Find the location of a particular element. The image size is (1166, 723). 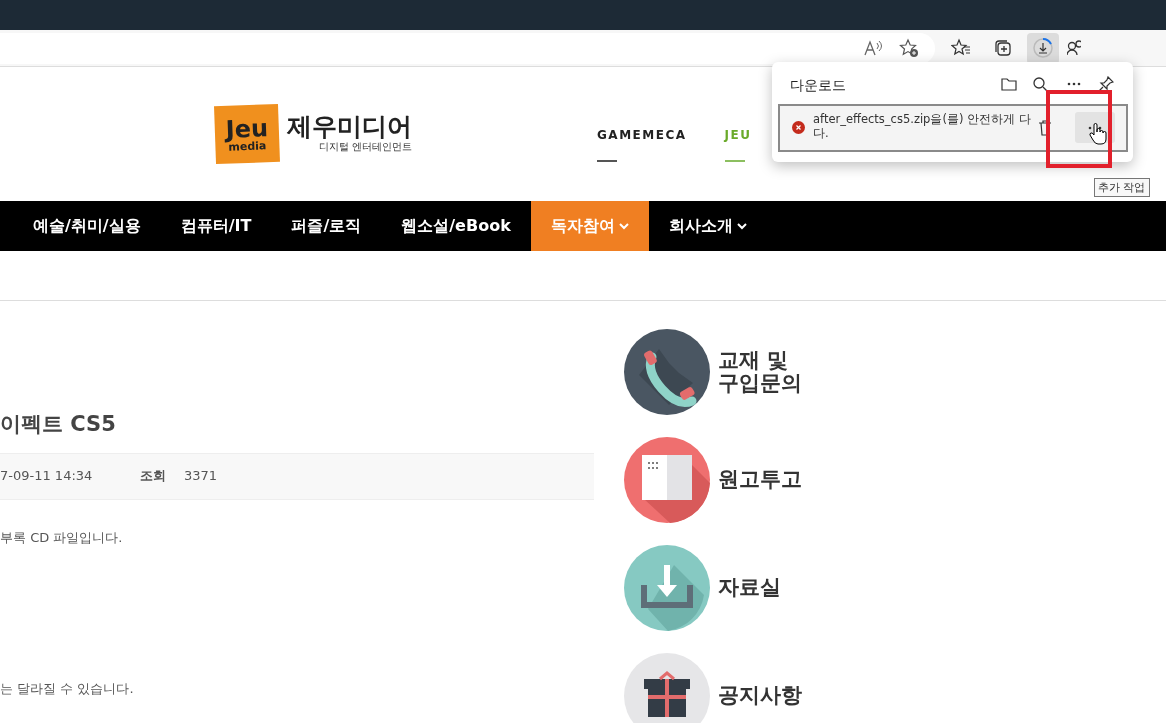

nav-tab: 퍼즐/로직 is located at coordinates (326, 226).